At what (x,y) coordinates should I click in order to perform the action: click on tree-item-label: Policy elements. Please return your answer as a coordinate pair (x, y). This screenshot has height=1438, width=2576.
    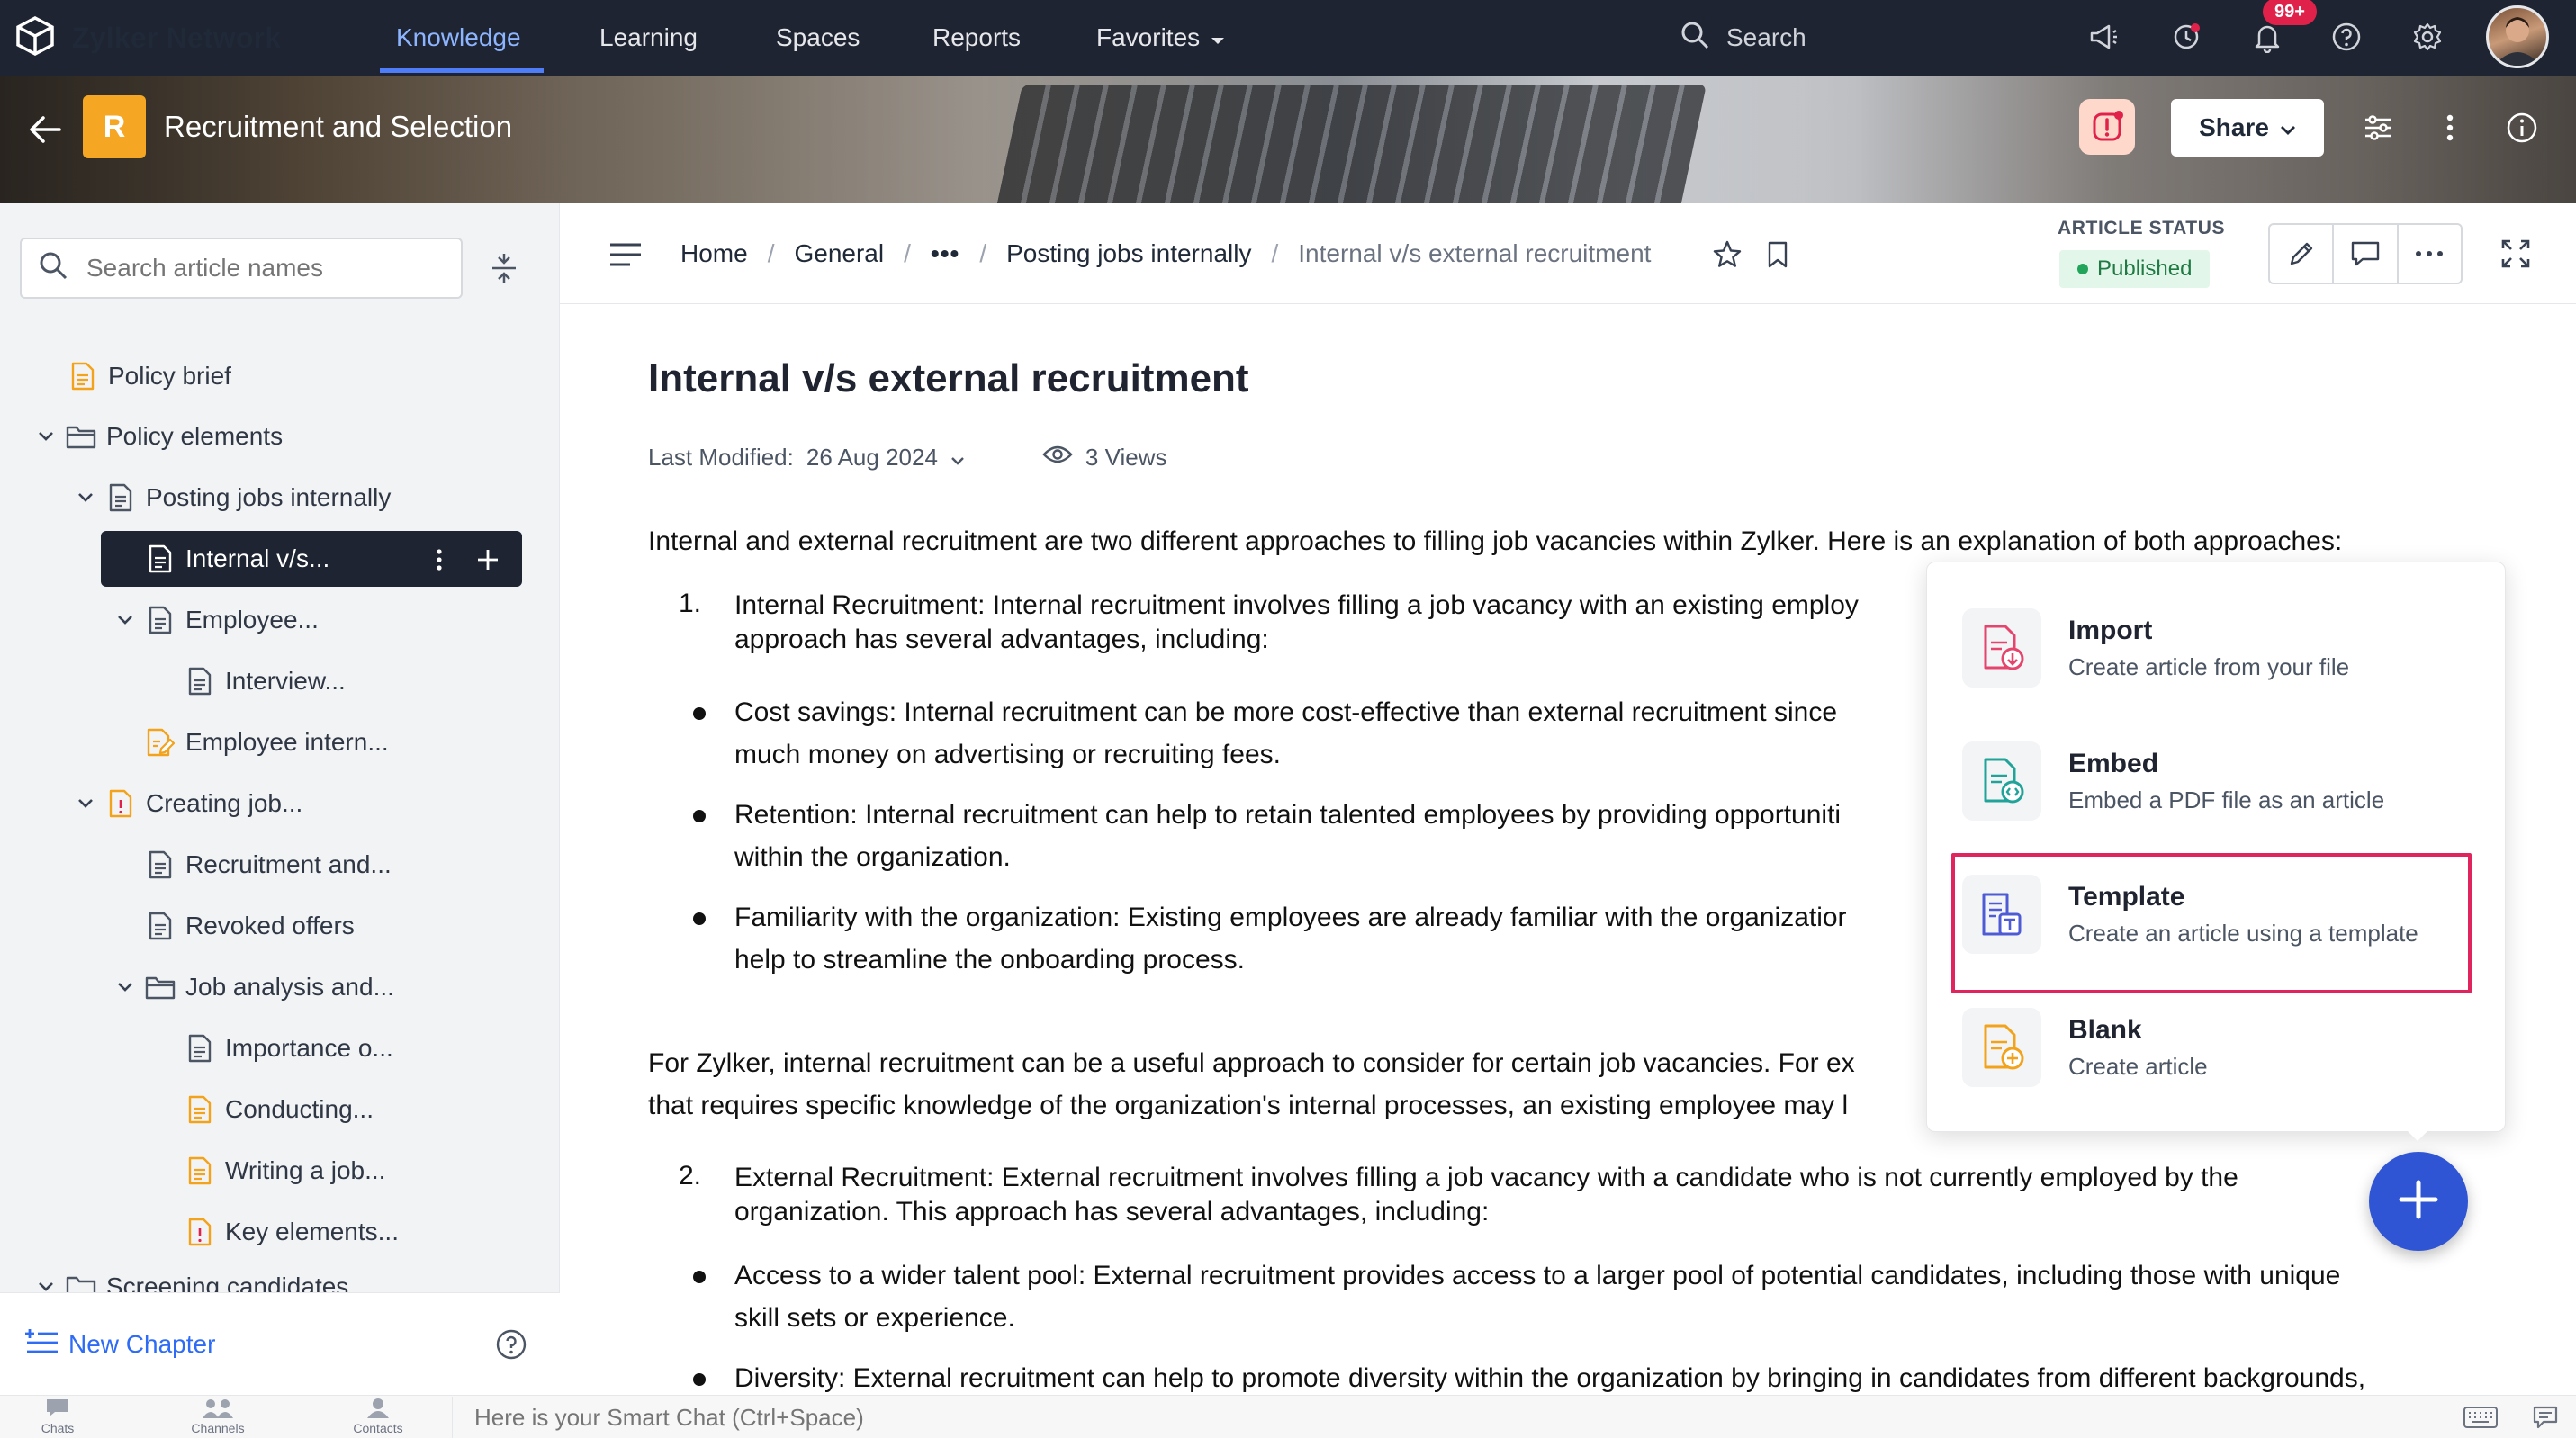
    Looking at the image, I should click on (195, 436).